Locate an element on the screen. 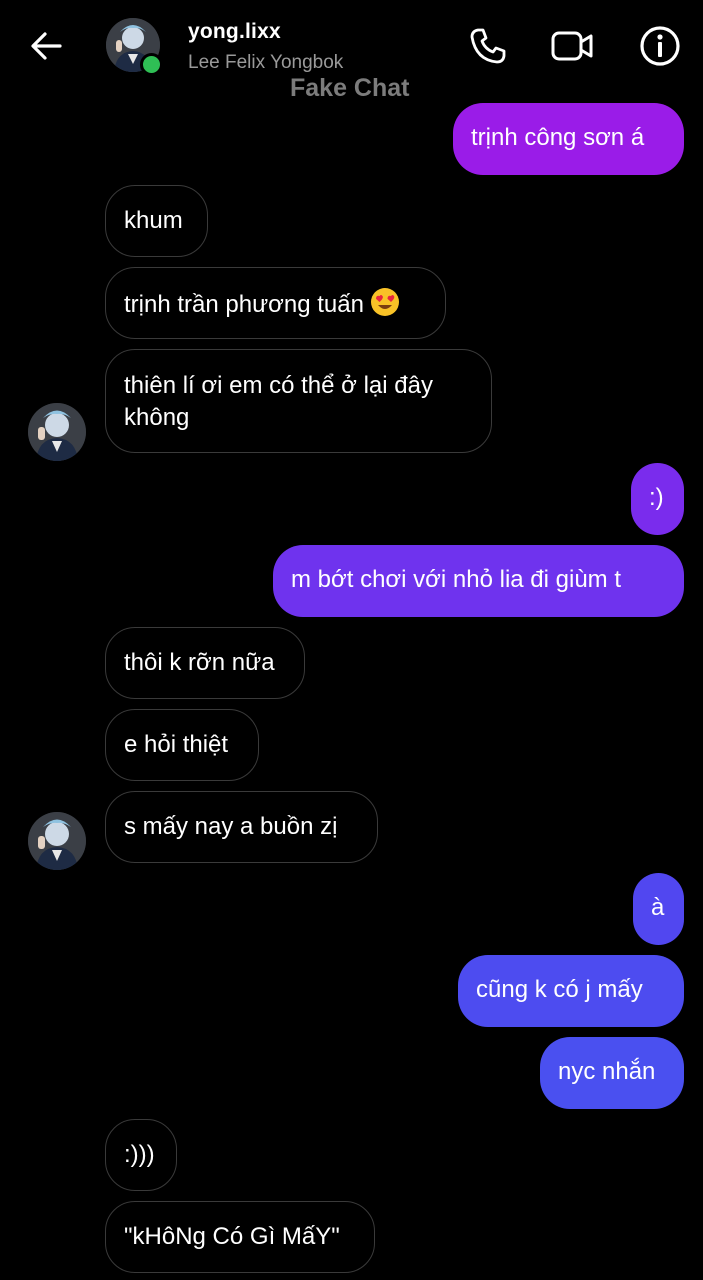 Image resolution: width=703 pixels, height=1280 pixels. chat-full-name: Lee Felix Yongbok is located at coordinates (266, 62).